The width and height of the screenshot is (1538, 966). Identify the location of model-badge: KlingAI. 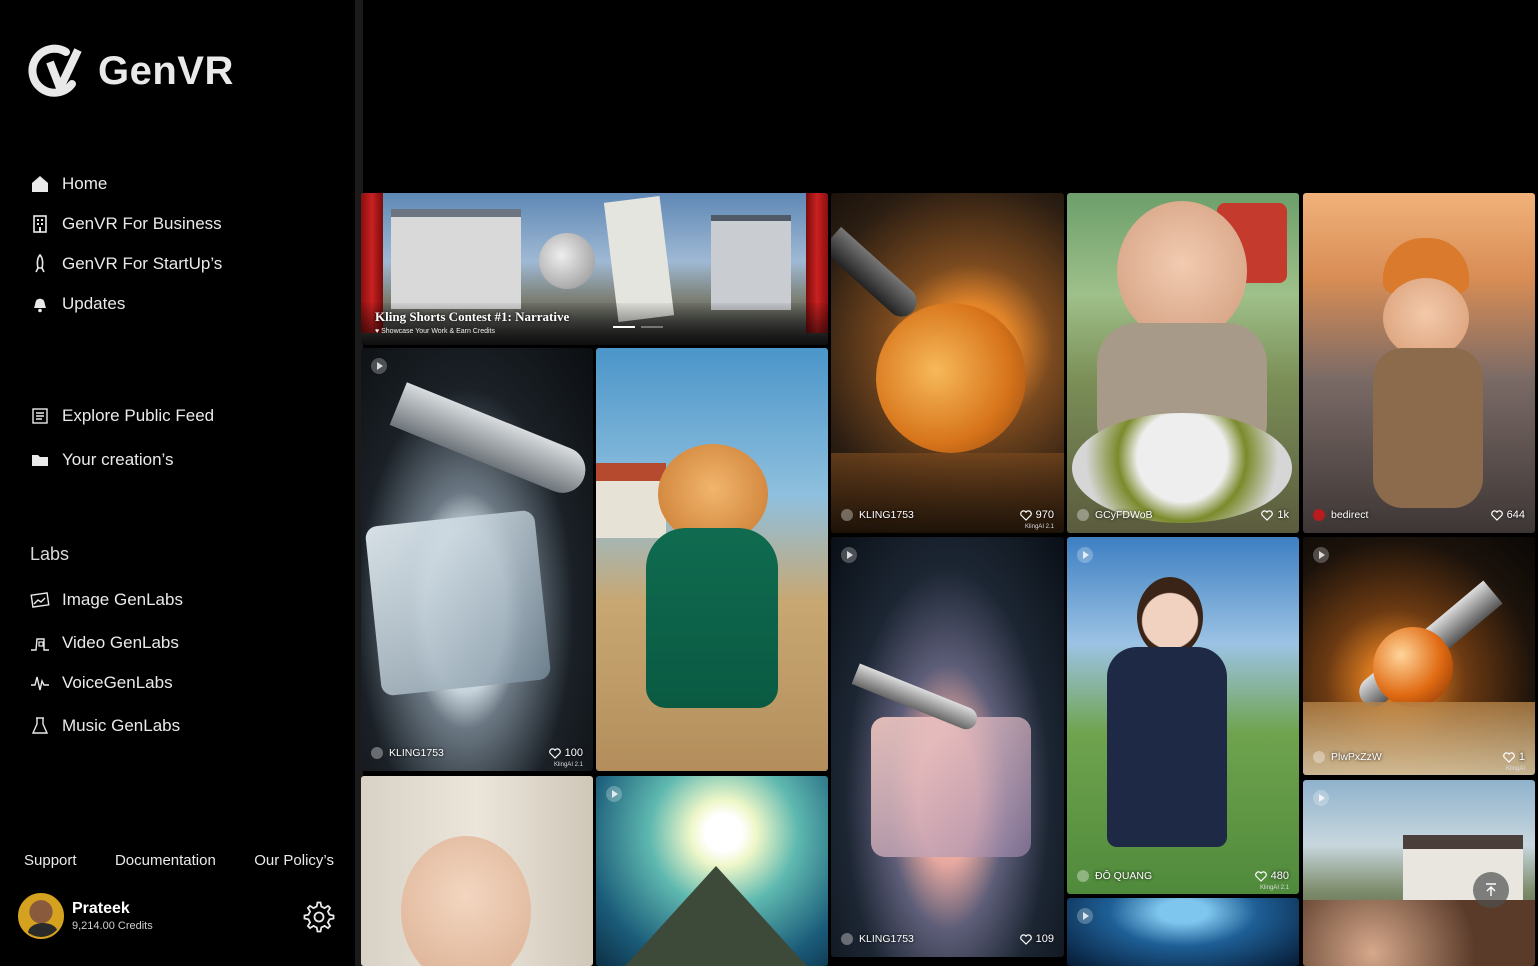
(1515, 769).